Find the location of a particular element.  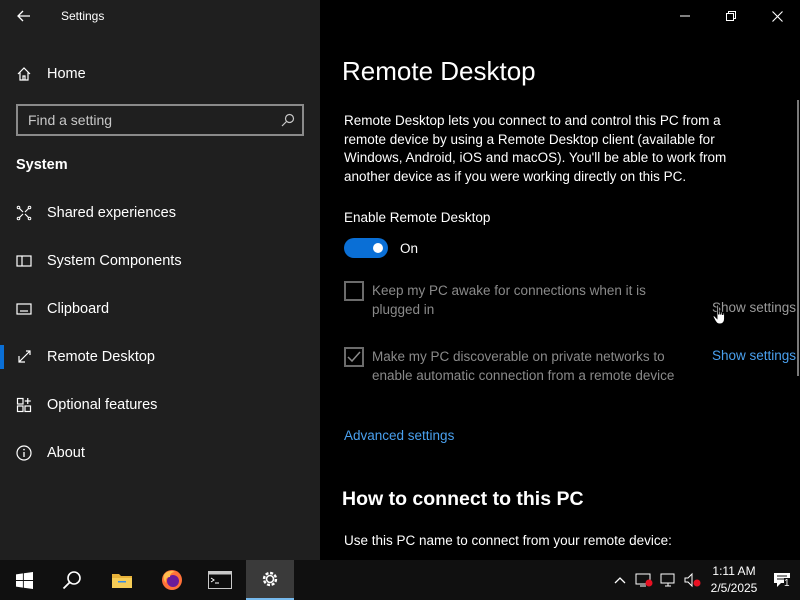

toggle-knob is located at coordinates (378, 248).